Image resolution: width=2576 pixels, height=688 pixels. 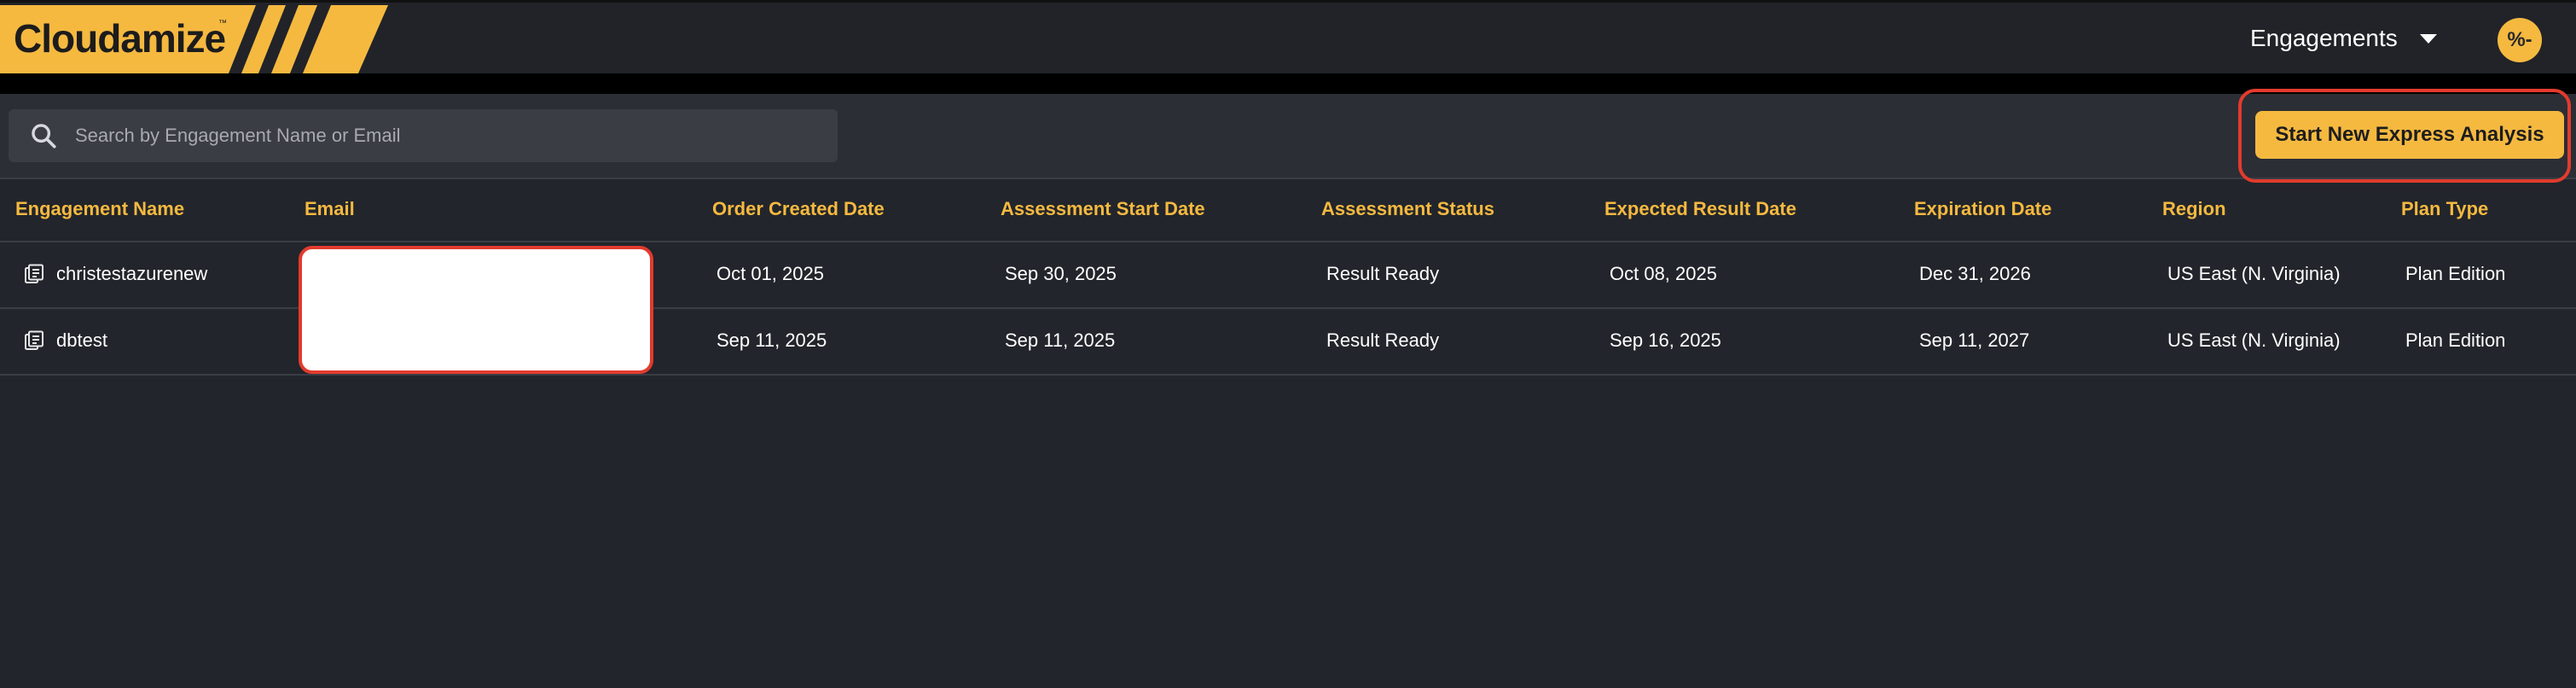 I want to click on assessment-start-date: Sep 11, 2025, so click(x=1060, y=340).